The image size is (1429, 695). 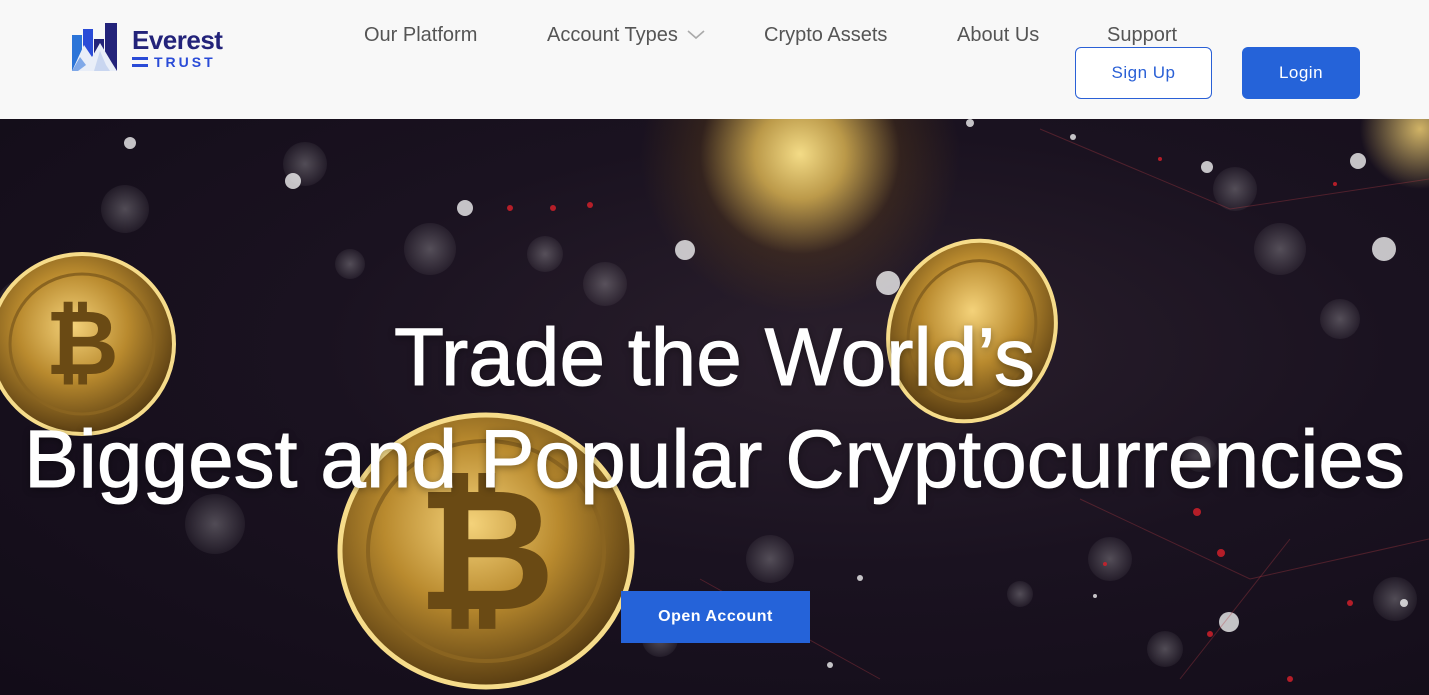 I want to click on open-account-button: Open Account, so click(x=715, y=617).